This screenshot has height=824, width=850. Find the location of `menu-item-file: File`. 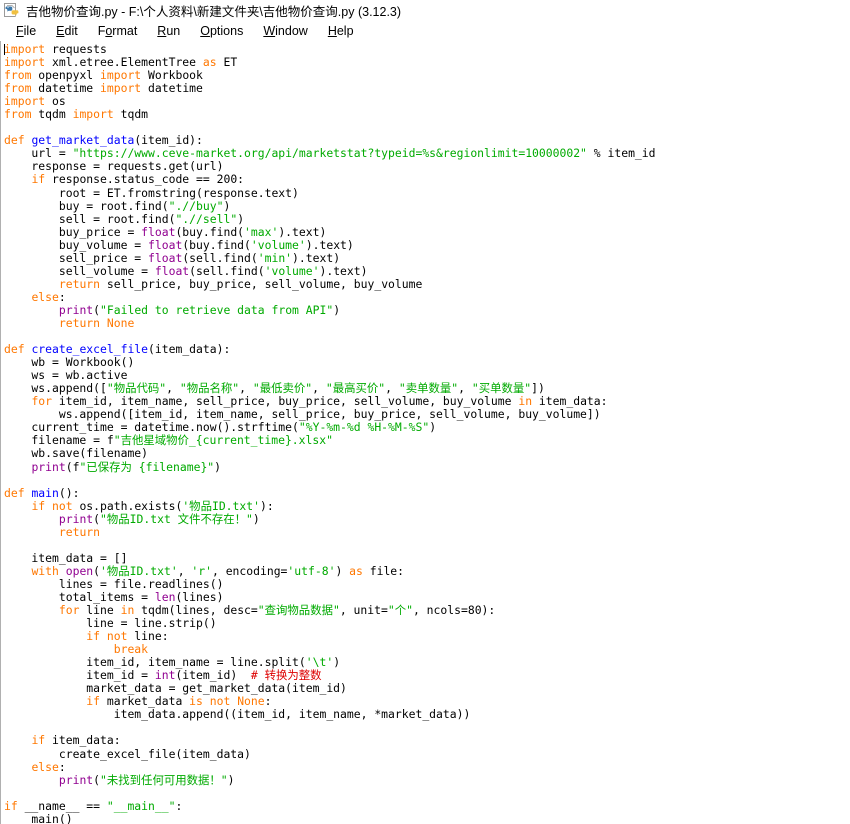

menu-item-file: File is located at coordinates (26, 31).